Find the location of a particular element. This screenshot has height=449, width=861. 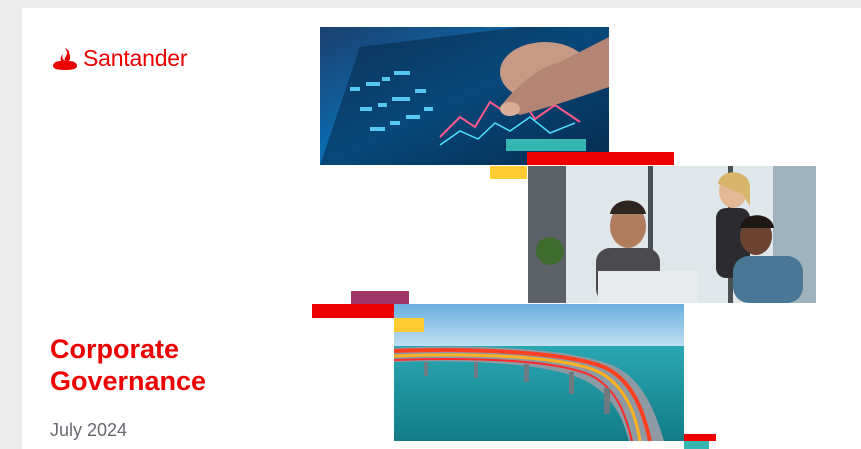

accent-bar-purple is located at coordinates (380, 297).